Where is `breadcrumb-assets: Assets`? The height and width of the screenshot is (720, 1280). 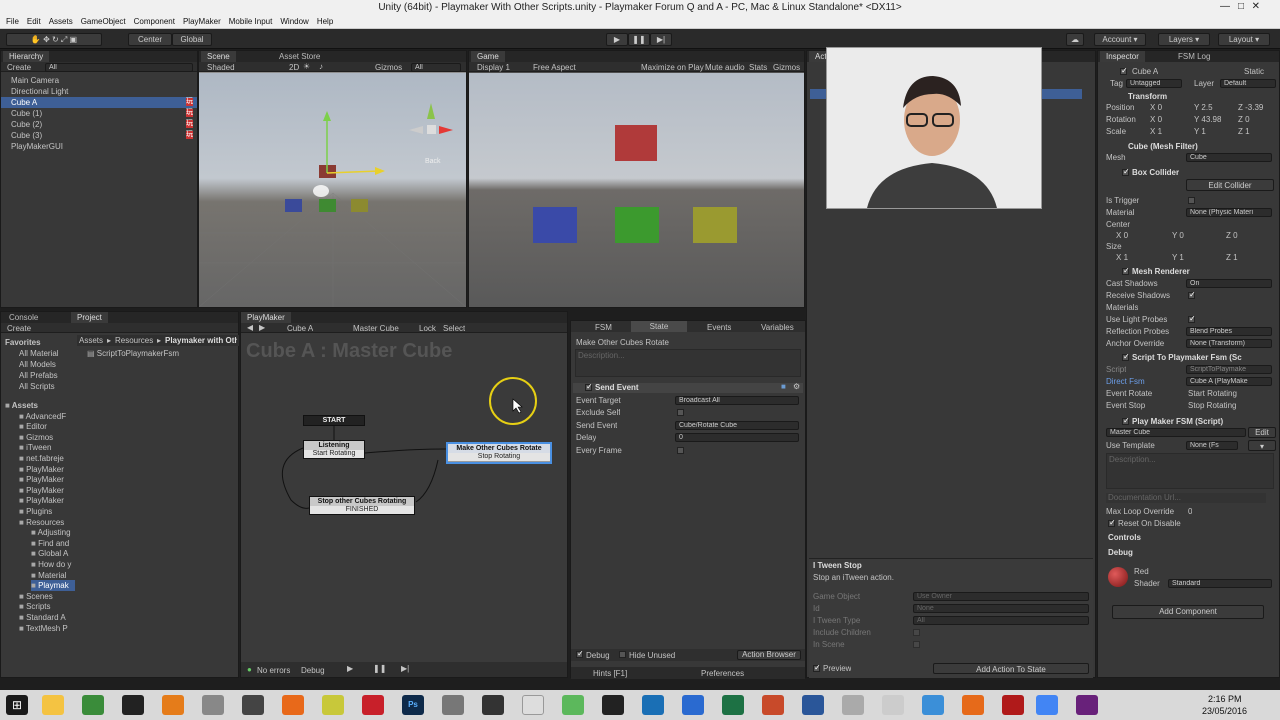
breadcrumb-assets: Assets is located at coordinates (91, 340).